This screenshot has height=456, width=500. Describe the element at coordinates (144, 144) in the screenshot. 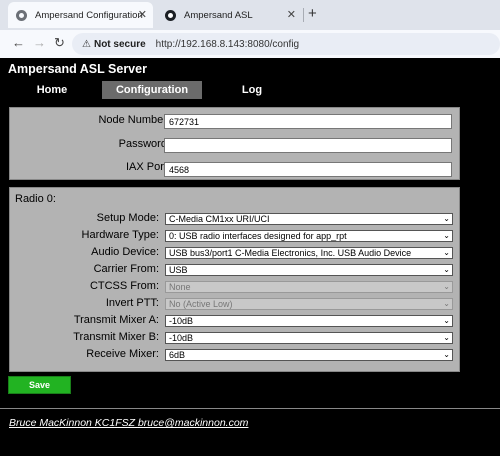

I see `password-label: Password:` at that location.